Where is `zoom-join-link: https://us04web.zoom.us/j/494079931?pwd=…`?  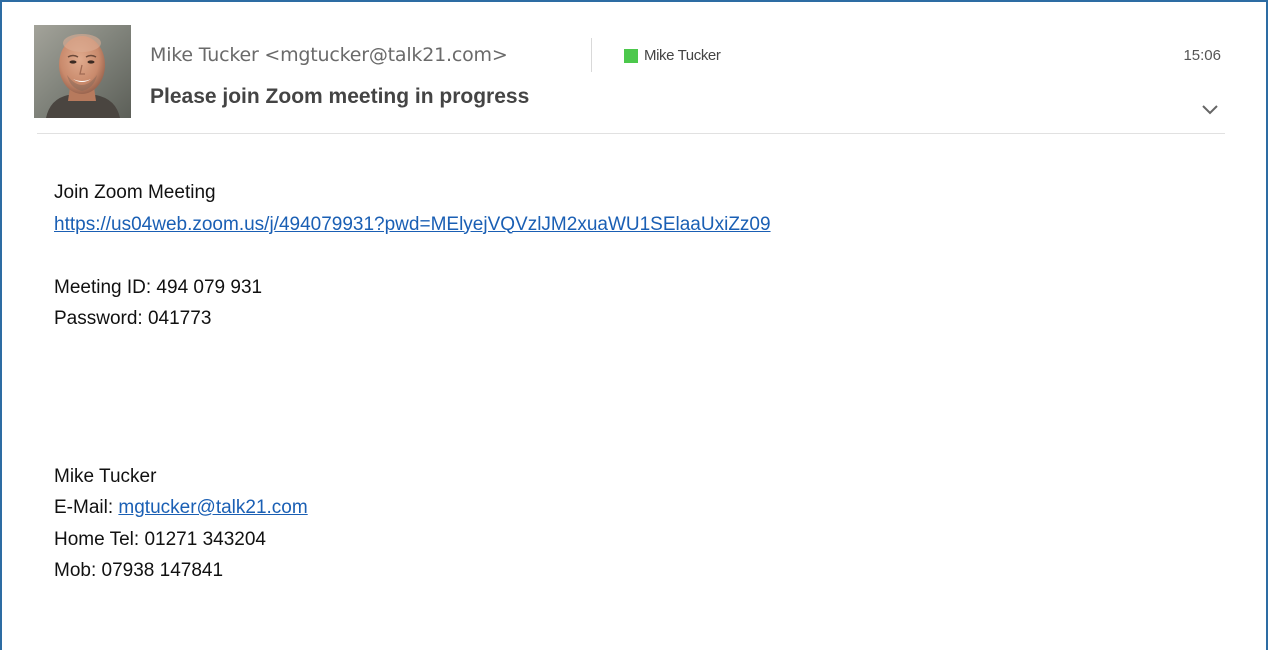
zoom-join-link: https://us04web.zoom.us/j/494079931?pwd=… is located at coordinates (412, 224).